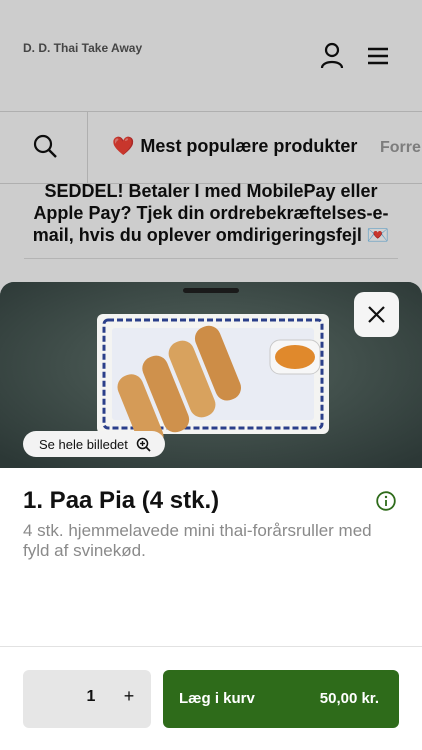 The image size is (422, 750). I want to click on increase-quantity-button: +, so click(129, 698).